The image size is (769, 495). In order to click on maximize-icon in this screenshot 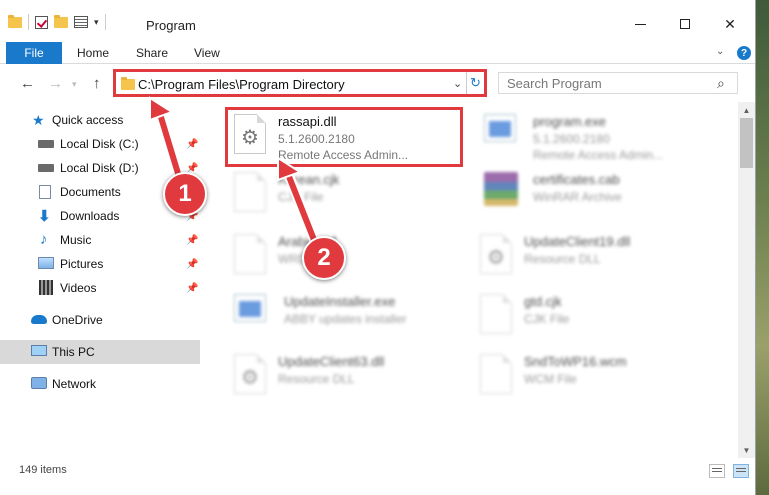, I will do `click(685, 24)`.